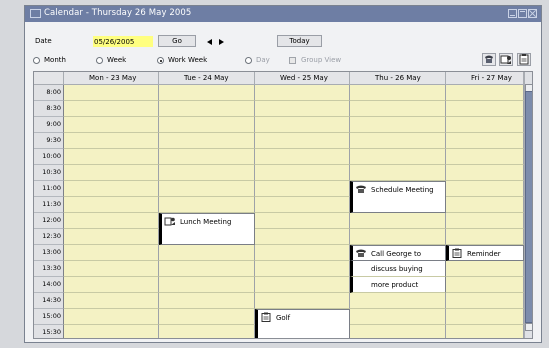 The width and height of the screenshot is (549, 348). I want to click on new-reminder-note-icon, so click(524, 59).